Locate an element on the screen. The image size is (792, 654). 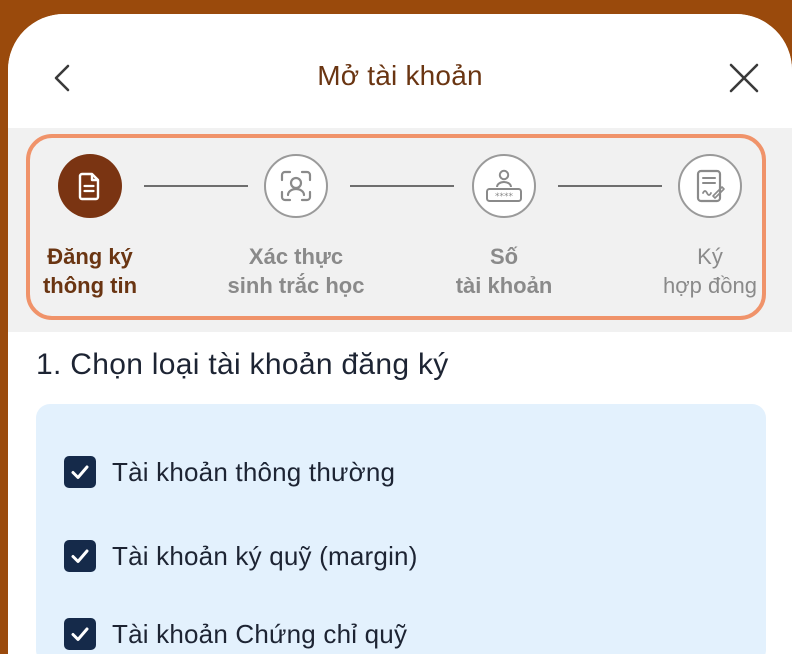
contract-sign-icon is located at coordinates (710, 186).